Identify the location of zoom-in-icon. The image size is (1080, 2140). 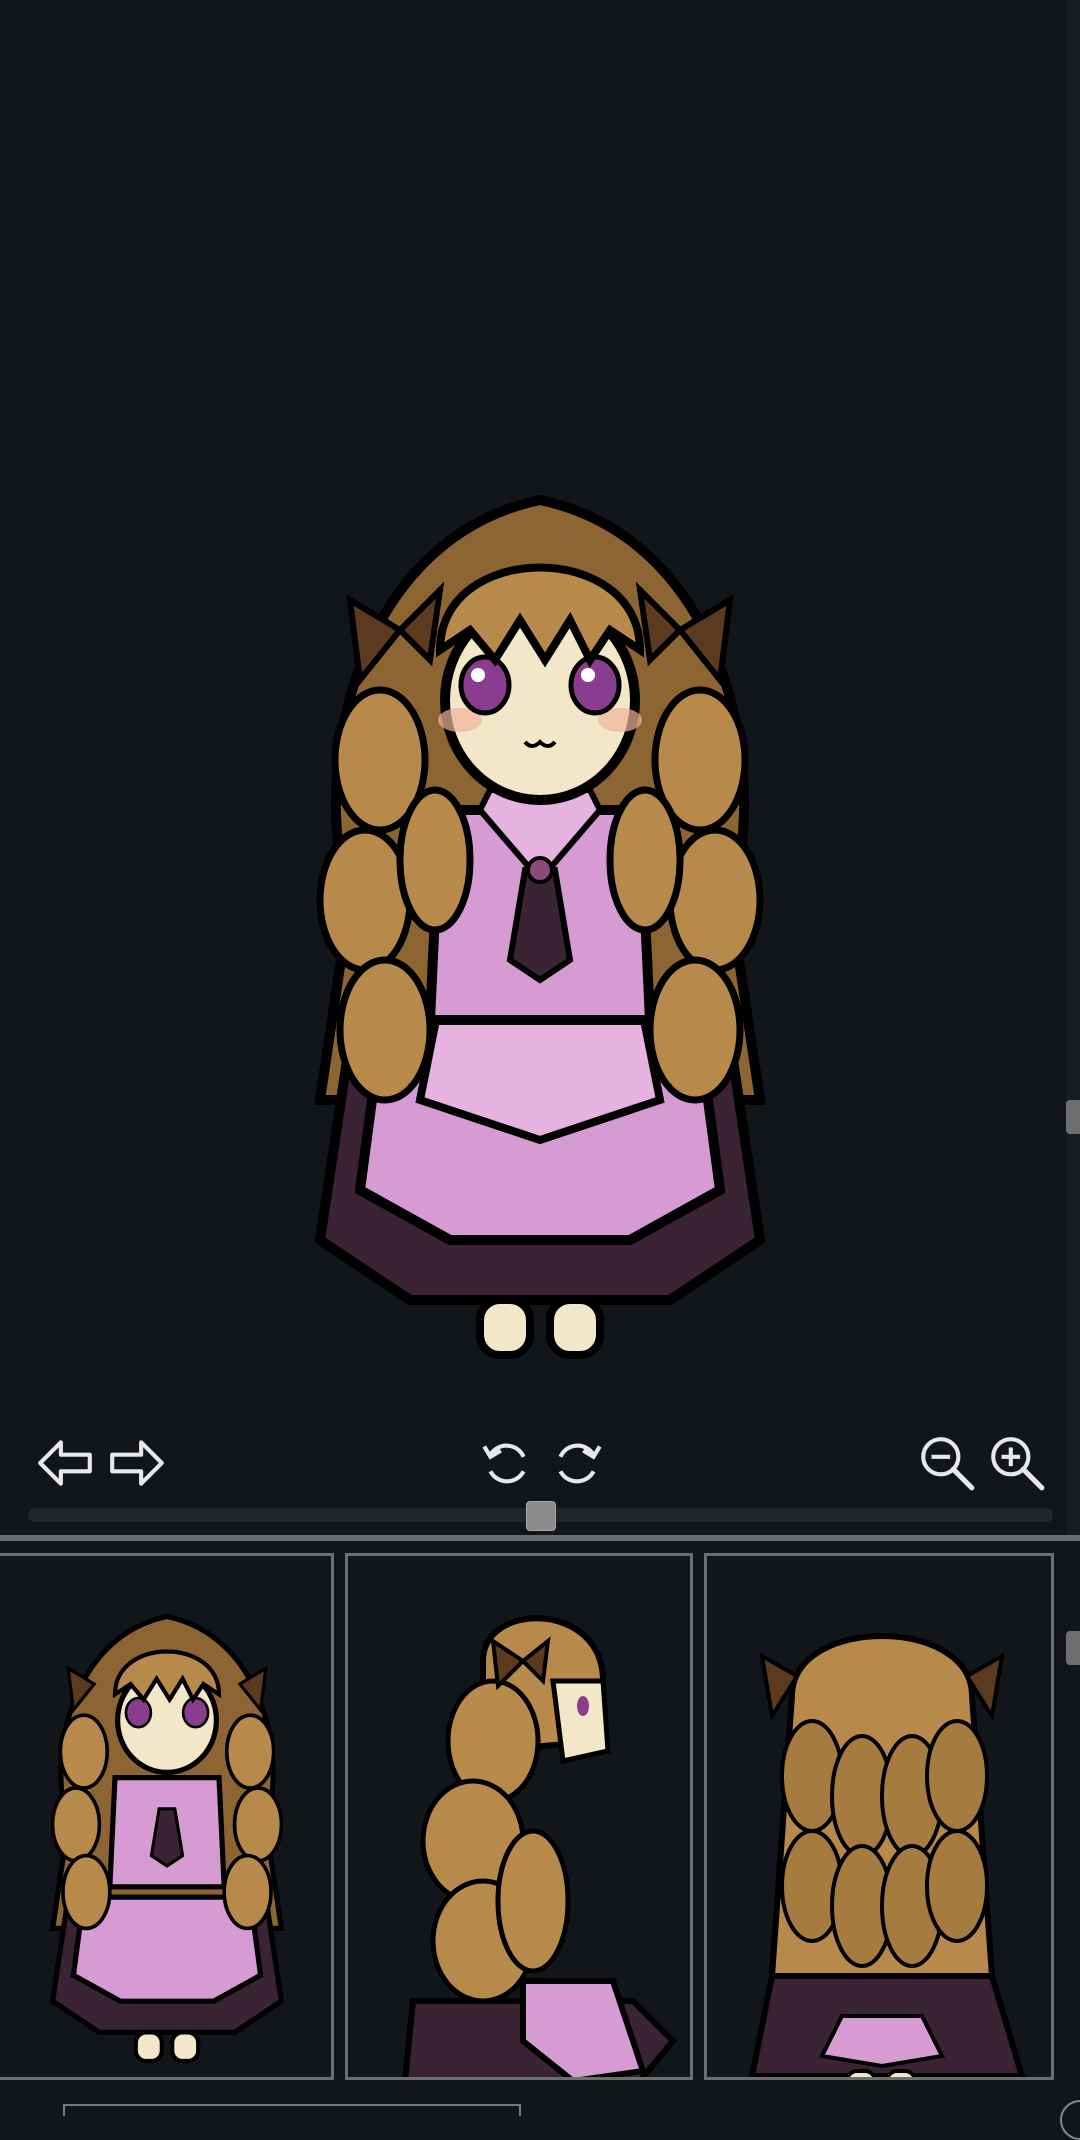
(1017, 1463).